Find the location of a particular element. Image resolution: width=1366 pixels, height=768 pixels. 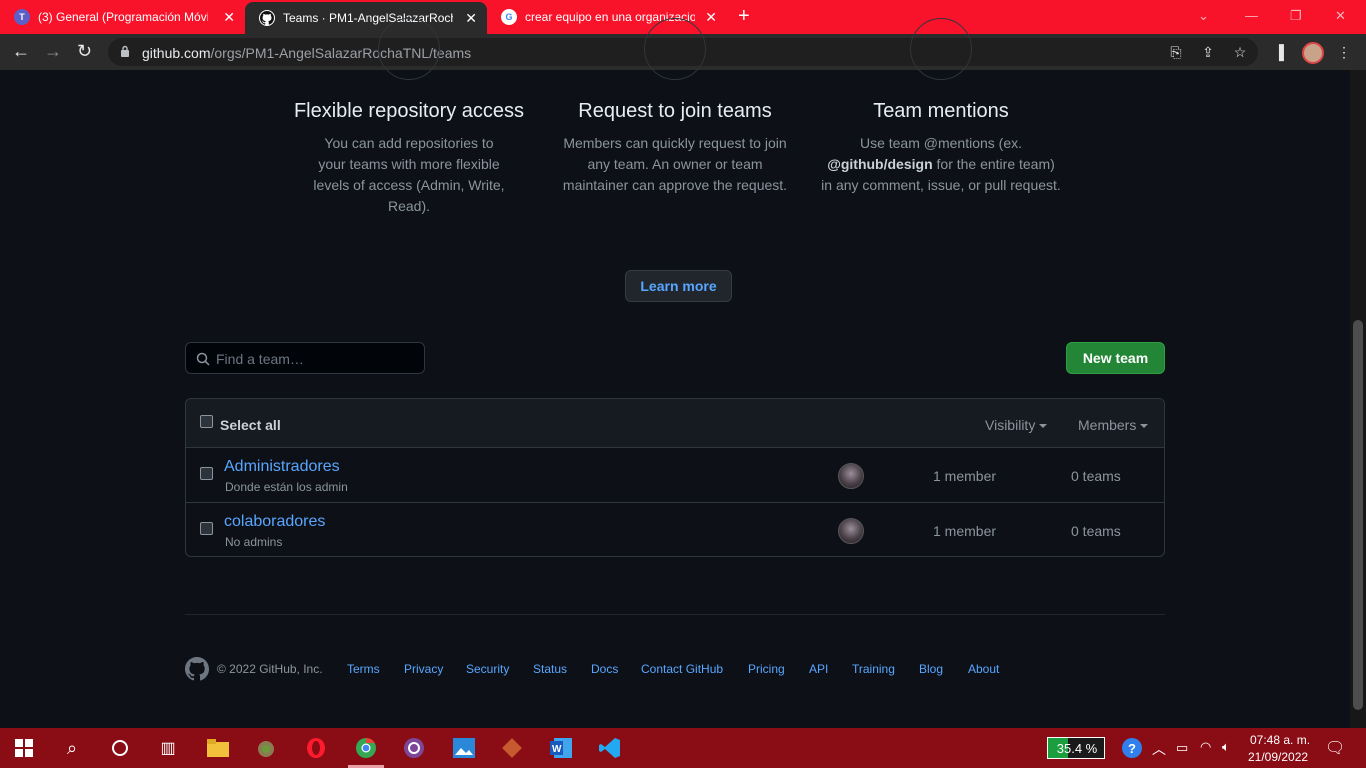

search-icon: ⌕ is located at coordinates (72, 748).